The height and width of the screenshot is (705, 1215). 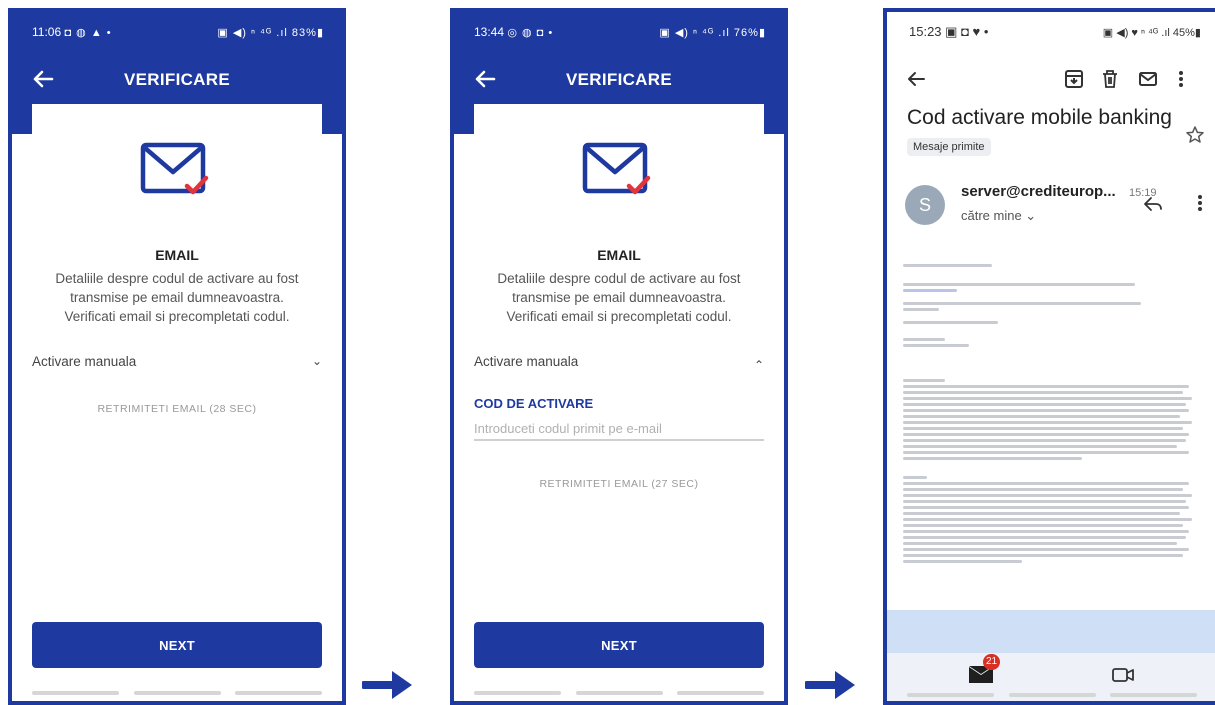 What do you see at coordinates (270, 32) in the screenshot?
I see `status-system-icons: ▣ ◀) ⁿ ⁴ᴳ .ıl 83%▮` at bounding box center [270, 32].